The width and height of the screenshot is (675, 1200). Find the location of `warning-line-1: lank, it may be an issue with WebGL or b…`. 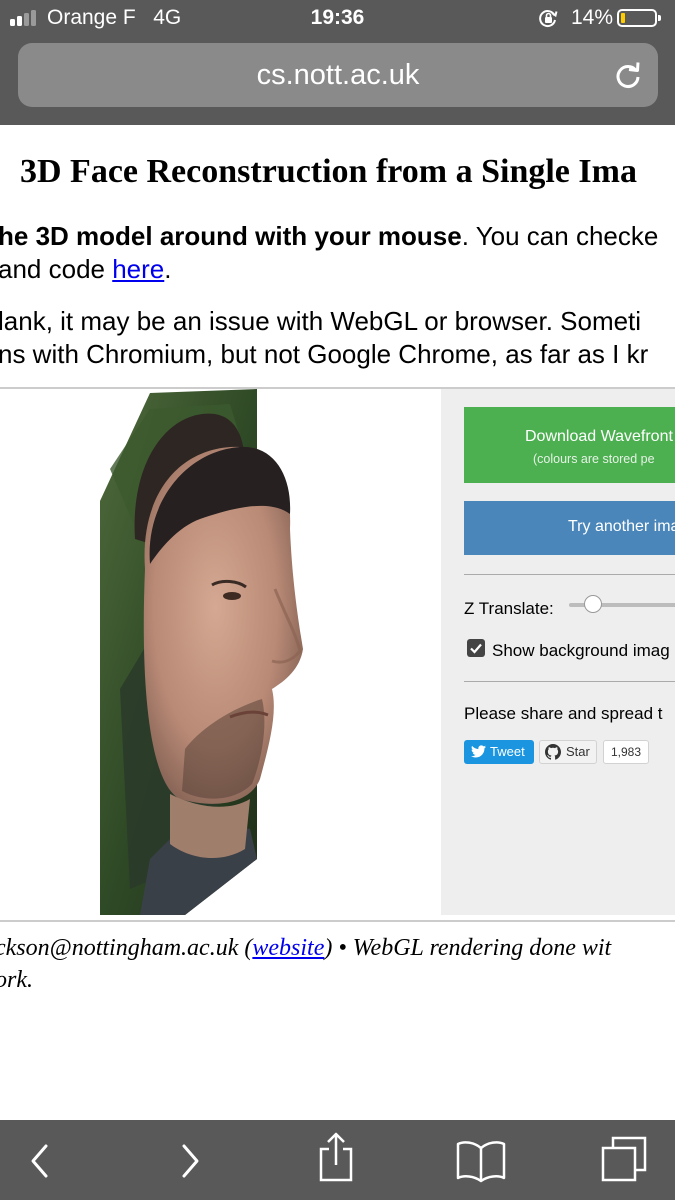

warning-line-1: lank, it may be an issue with WebGL or b… is located at coordinates (321, 321).